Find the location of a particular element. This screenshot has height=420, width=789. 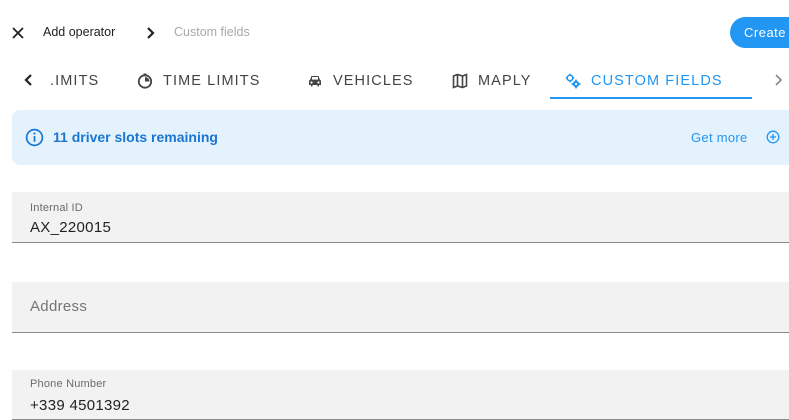

tab-label: VEHICLES is located at coordinates (373, 81).